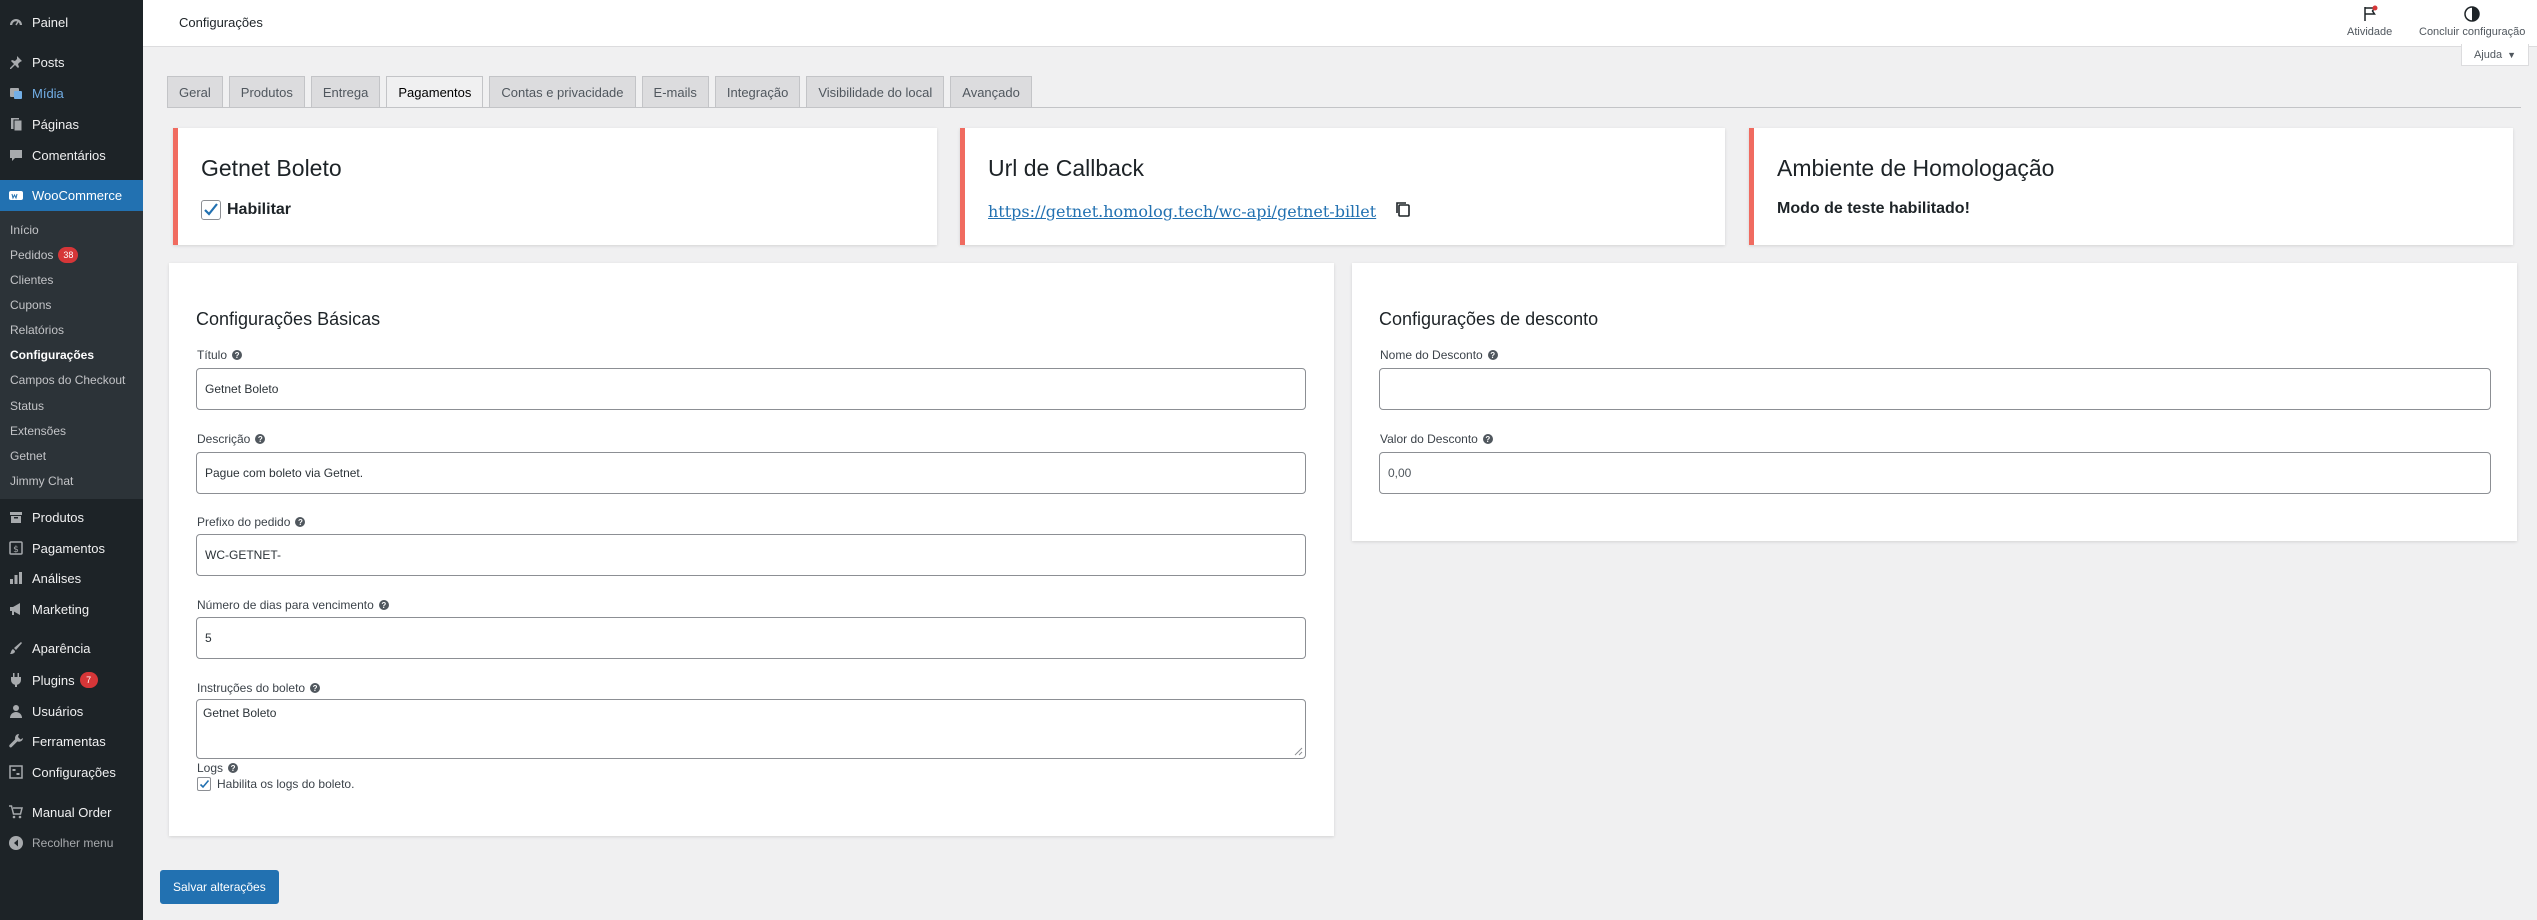 This screenshot has height=920, width=2537. Describe the element at coordinates (38, 431) in the screenshot. I see `submenu-item-extensoes: Extensões` at that location.